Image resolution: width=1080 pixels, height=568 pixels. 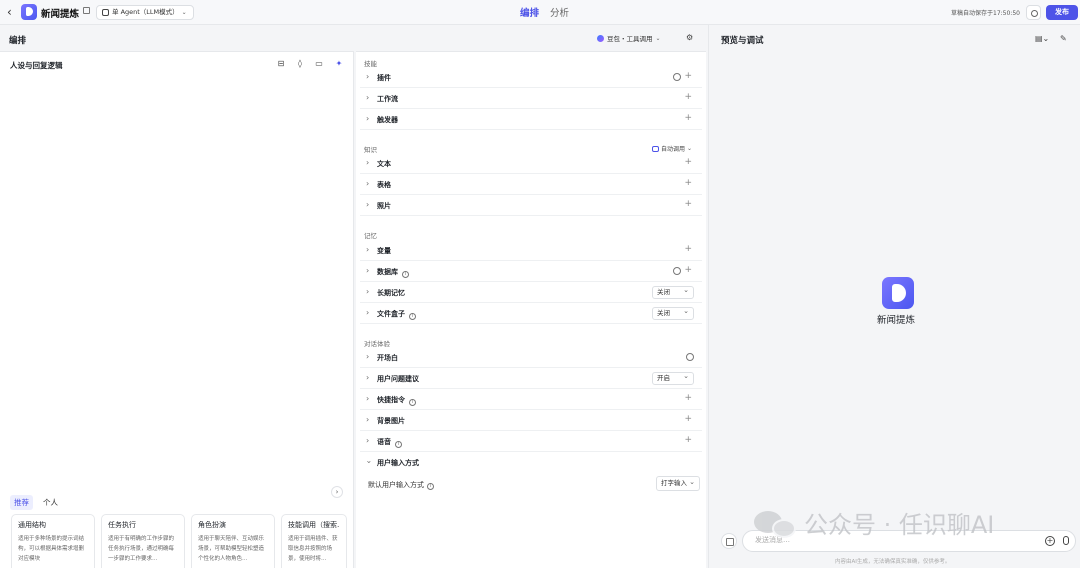 What do you see at coordinates (1063, 38) in the screenshot?
I see `debug-icon: ✎` at bounding box center [1063, 38].